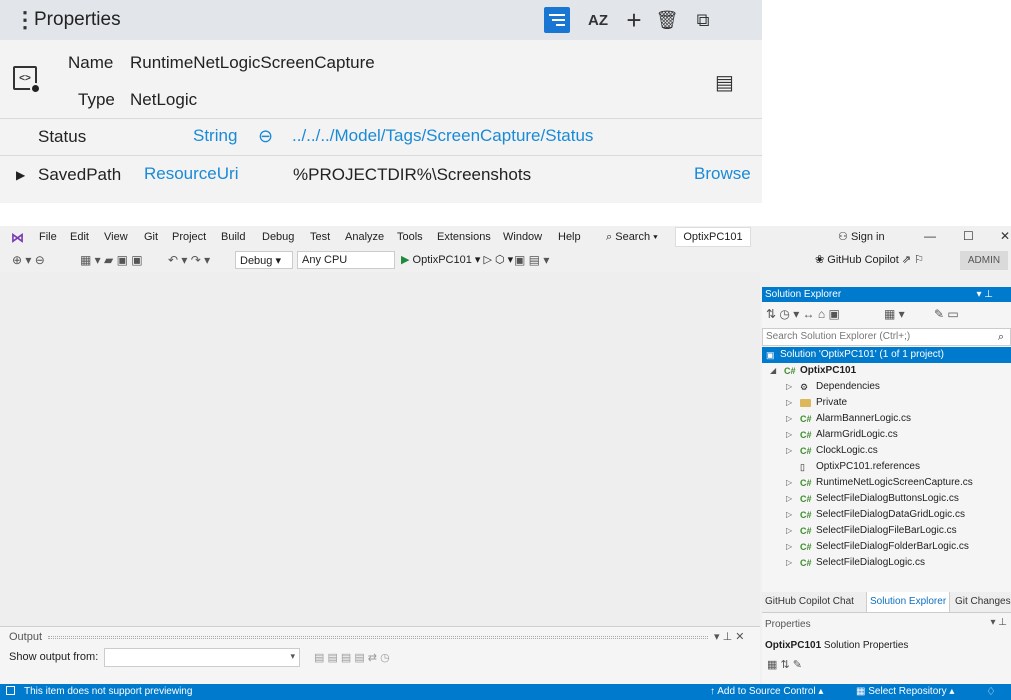 The image size is (1011, 700). Describe the element at coordinates (292, 656) in the screenshot. I see `chevron-down-icon: ▾` at that location.